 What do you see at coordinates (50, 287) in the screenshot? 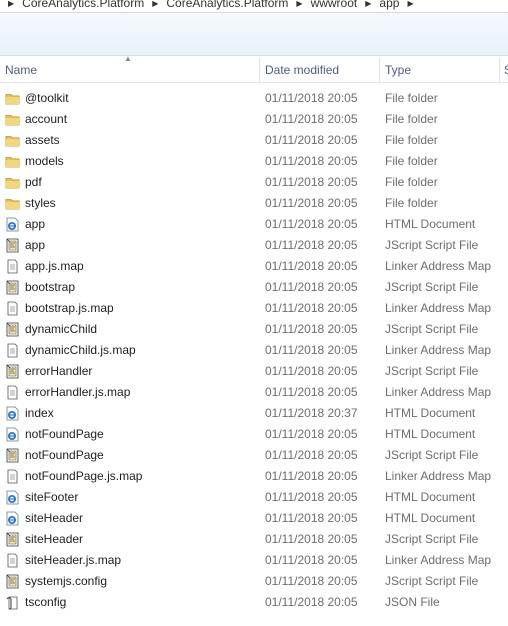
I see `file-name: bootstrap` at bounding box center [50, 287].